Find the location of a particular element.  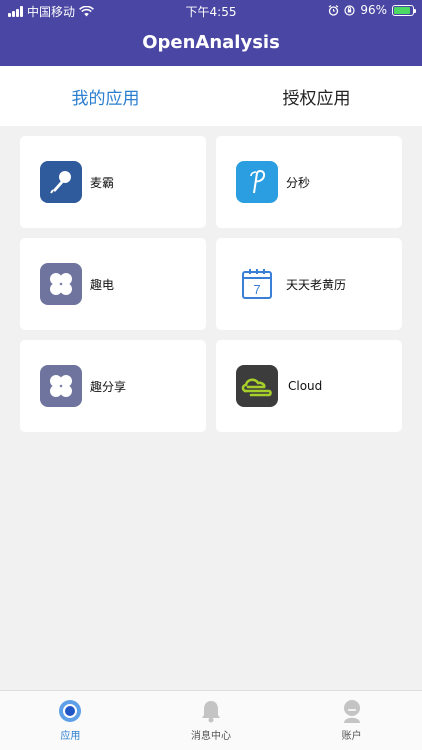

calendar-day: 7 is located at coordinates (256, 289).